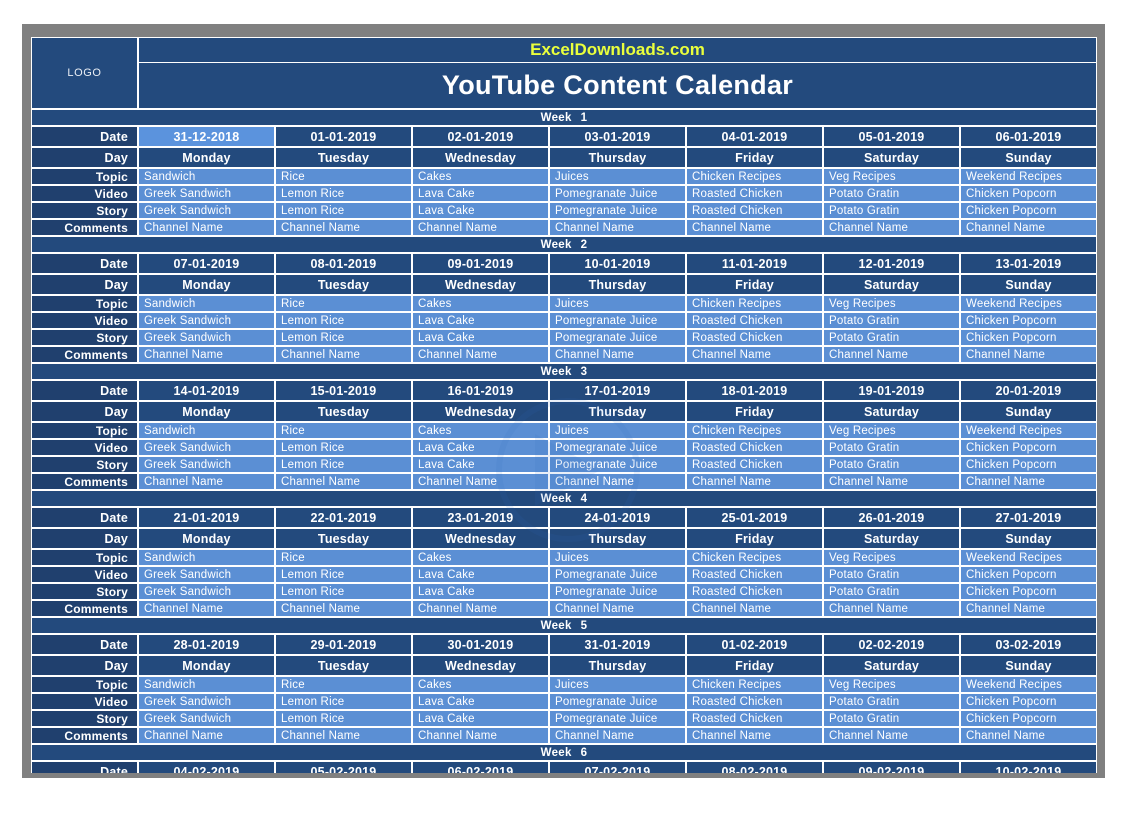 Image resolution: width=1127 pixels, height=822 pixels. What do you see at coordinates (343, 136) in the screenshot?
I see `table-cell: 01-01-2019` at bounding box center [343, 136].